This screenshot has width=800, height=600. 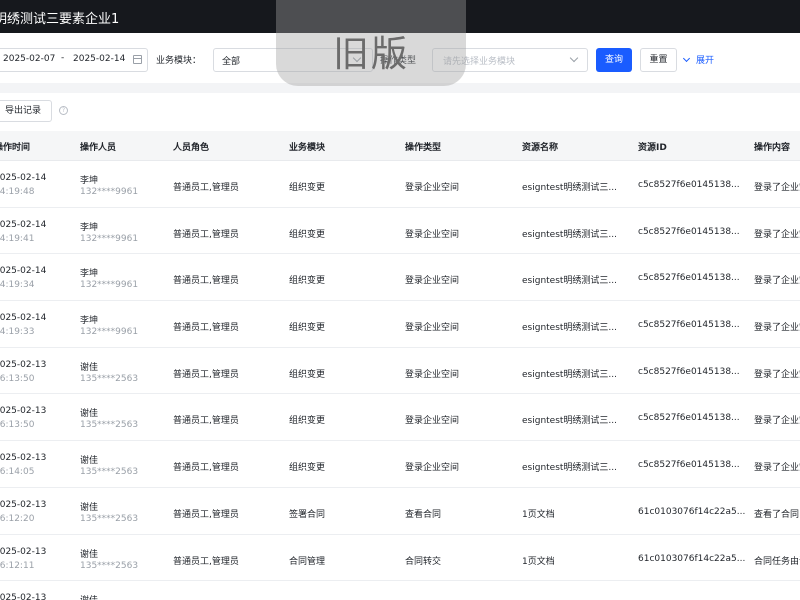 I want to click on column-header-role: 人员角色, so click(x=191, y=148).